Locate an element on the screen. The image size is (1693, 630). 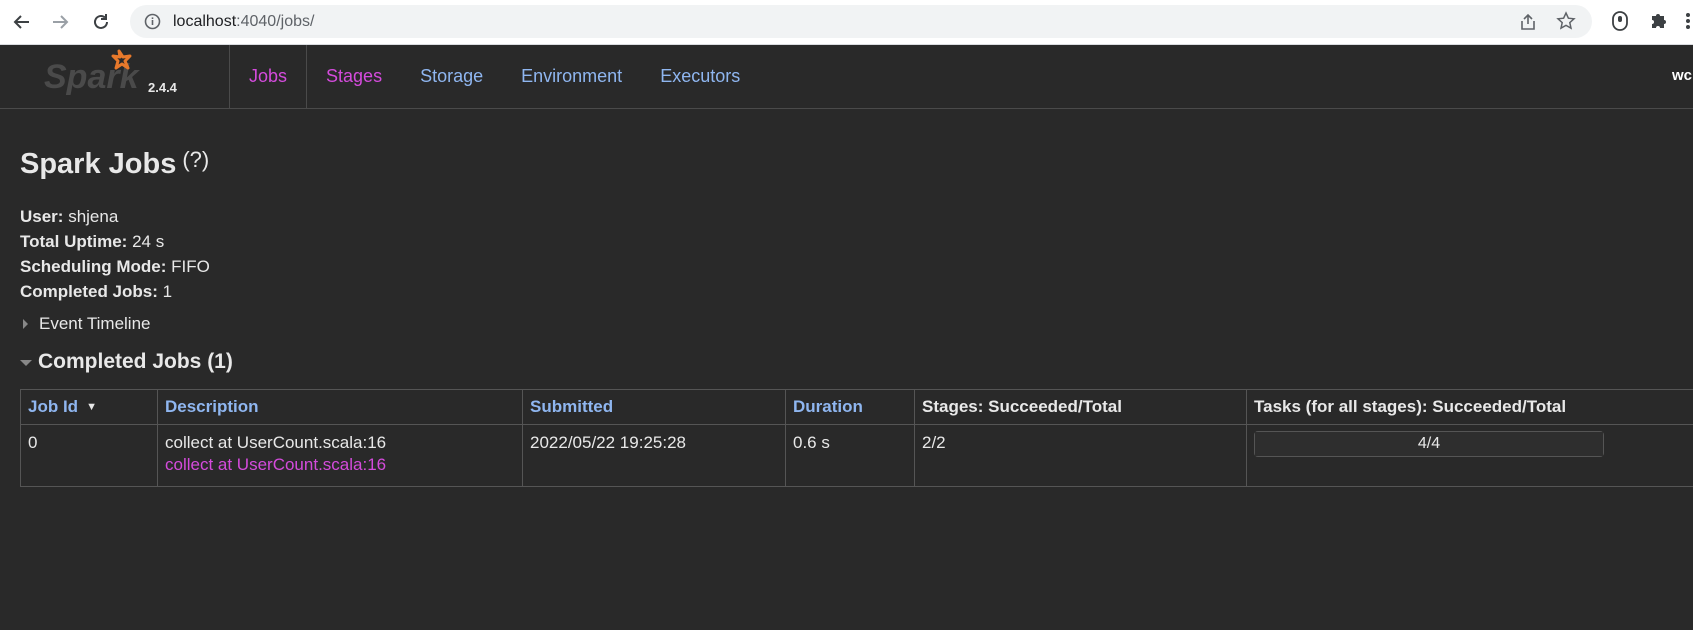
header-submitted: Submitted is located at coordinates (654, 407).